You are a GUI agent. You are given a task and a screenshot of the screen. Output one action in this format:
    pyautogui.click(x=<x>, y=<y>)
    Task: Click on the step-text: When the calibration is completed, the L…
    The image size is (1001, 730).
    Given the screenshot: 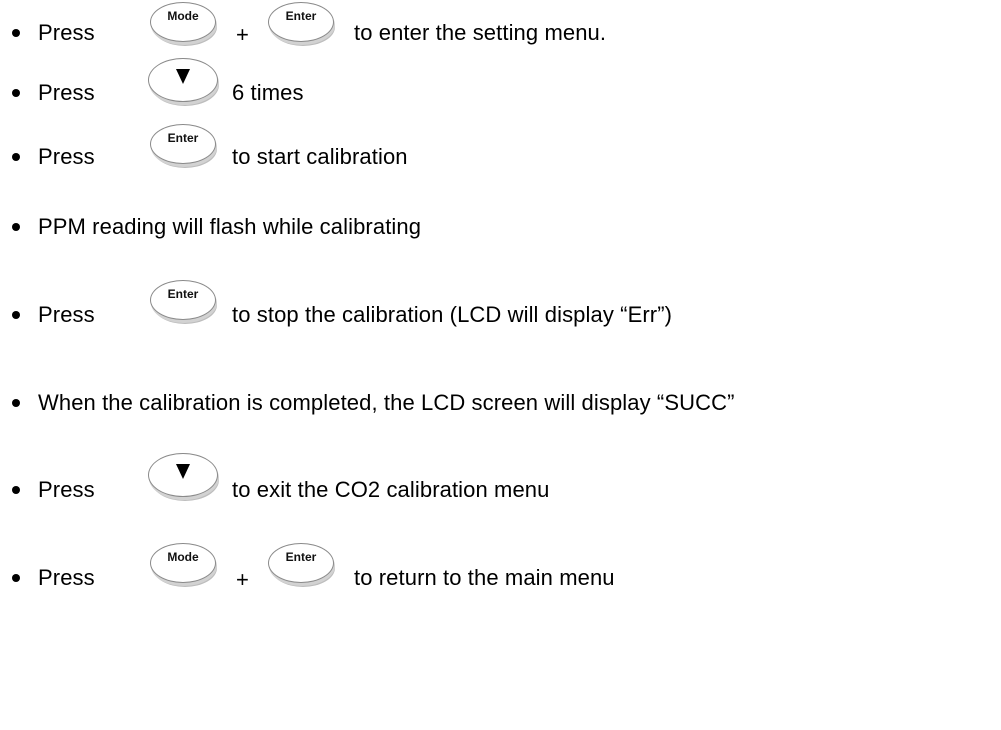 What is the action you would take?
    pyautogui.click(x=386, y=402)
    